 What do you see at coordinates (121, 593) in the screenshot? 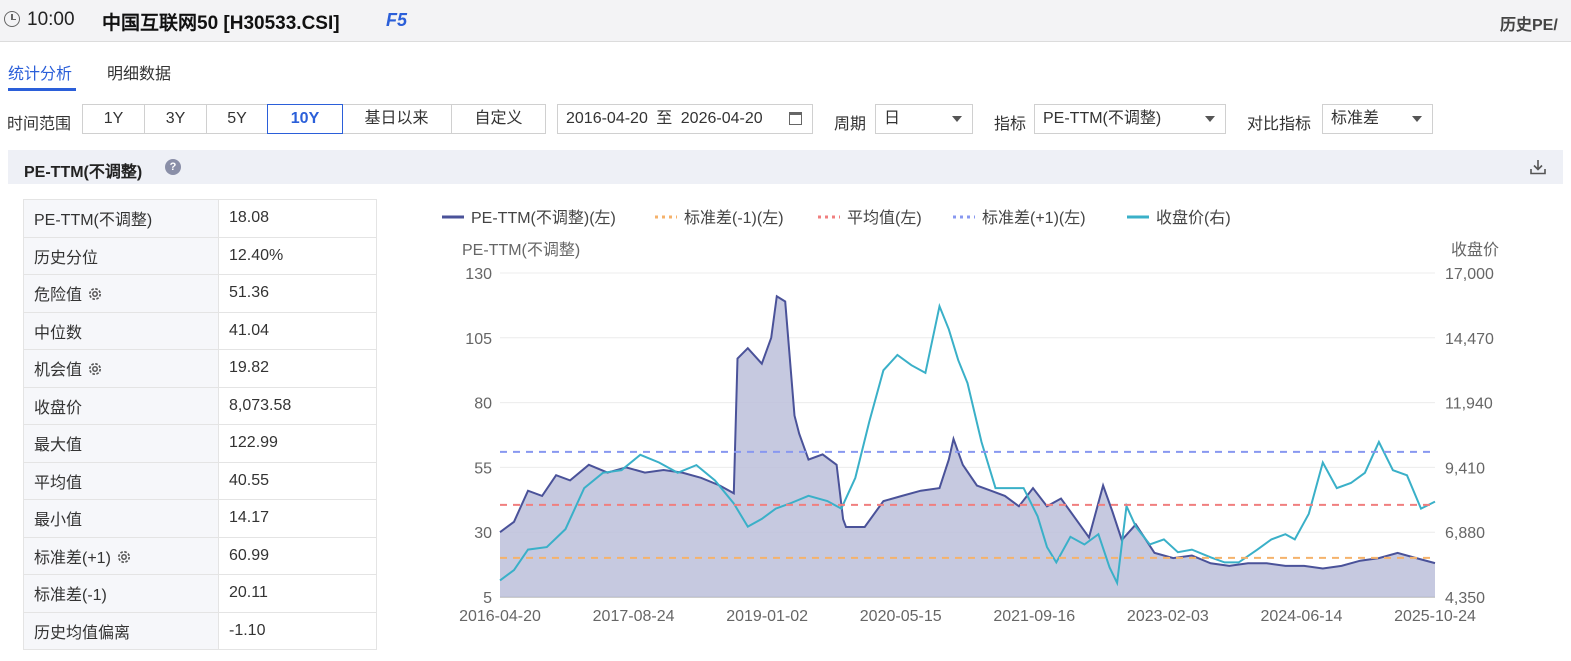
I see `stat-key: 标准差(-1)` at bounding box center [121, 593].